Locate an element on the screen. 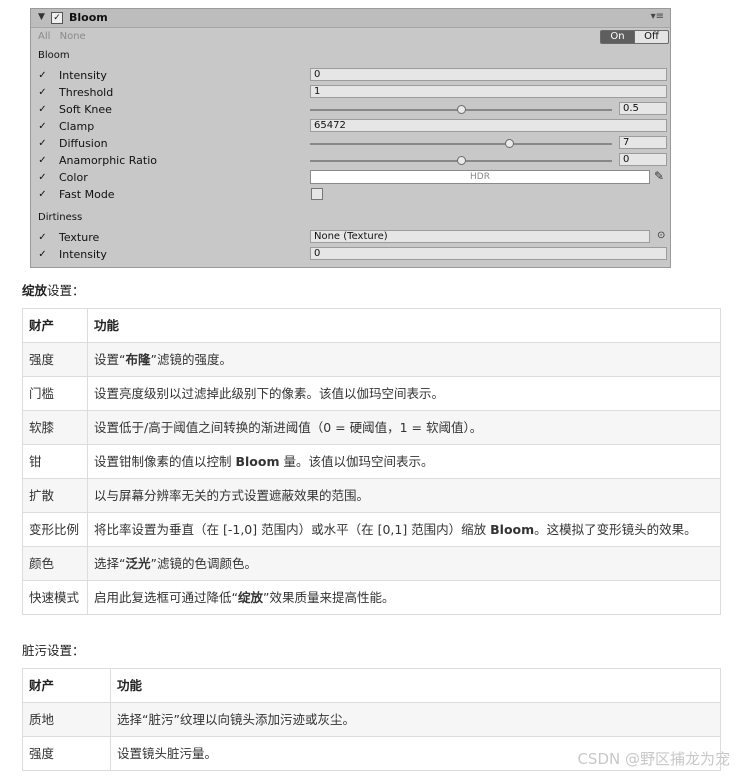  table-row: 门槛 设置亮度级别以过滤掉此级别下的像素。该值以伽玛空间表示。 is located at coordinates (371, 393).